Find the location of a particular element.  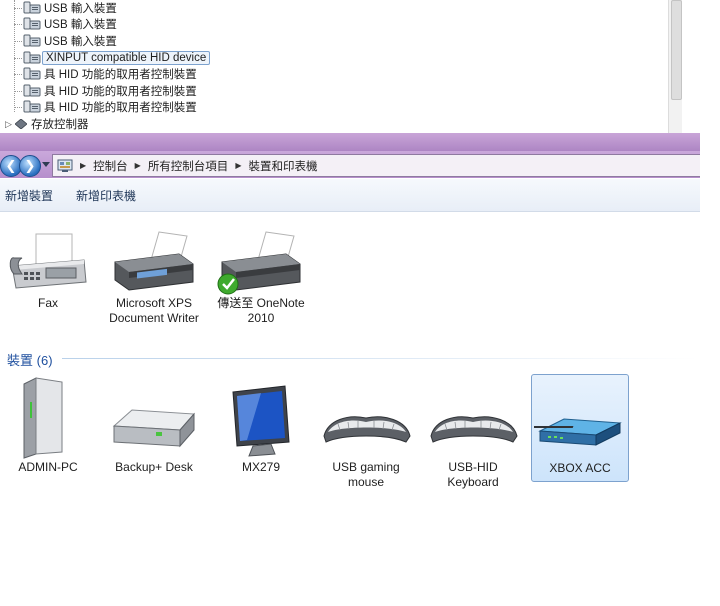

printer-item-xps: Microsoft XPS Document Writer is located at coordinates (154, 278).